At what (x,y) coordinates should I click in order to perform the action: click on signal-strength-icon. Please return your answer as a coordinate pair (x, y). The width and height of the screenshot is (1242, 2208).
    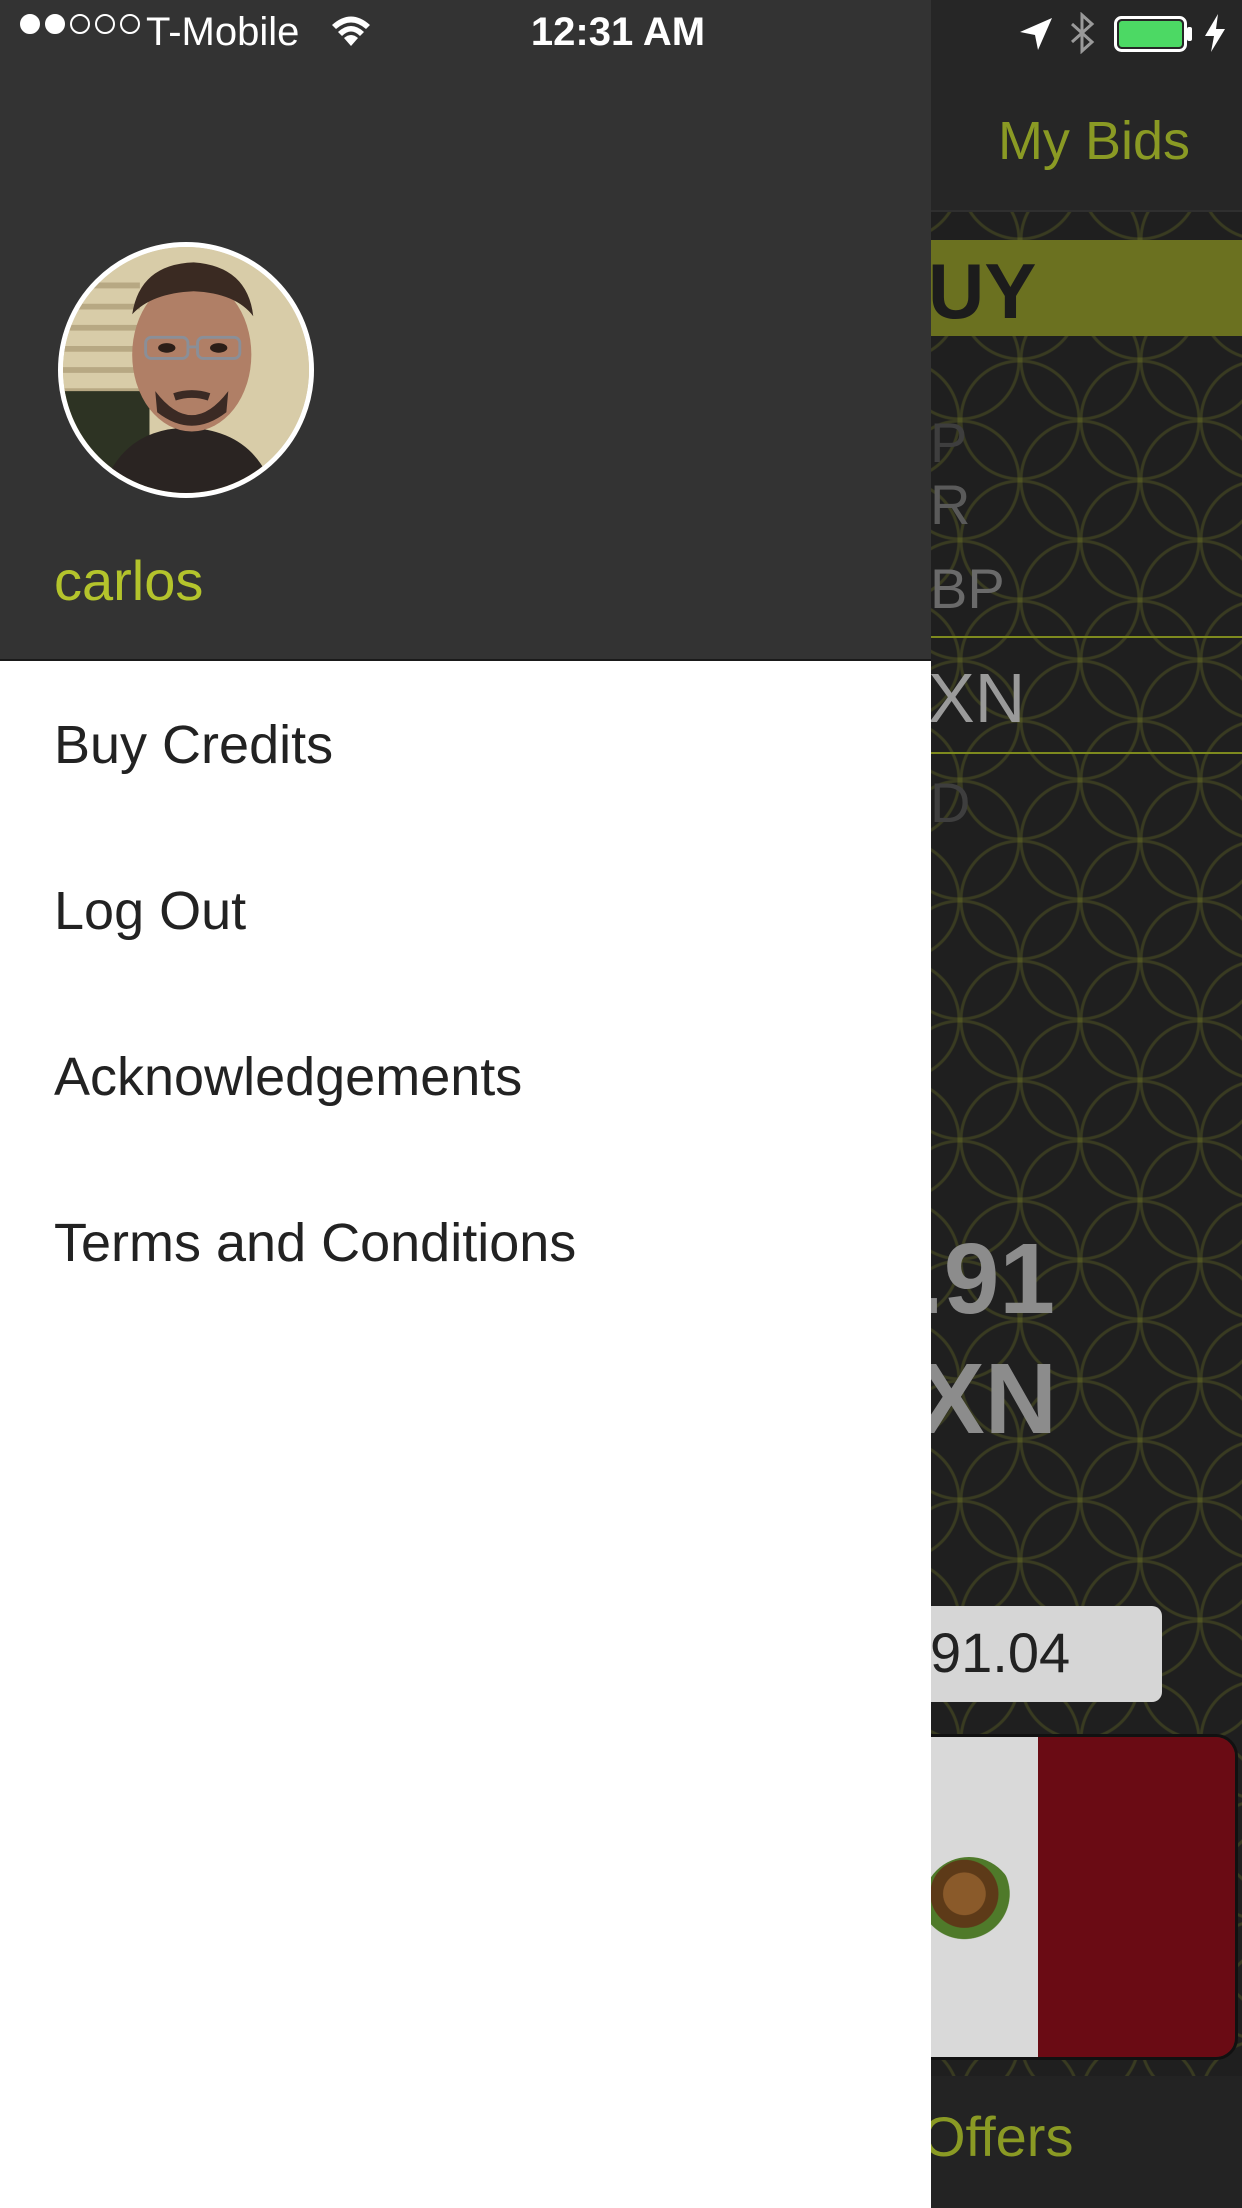
    Looking at the image, I should click on (80, 24).